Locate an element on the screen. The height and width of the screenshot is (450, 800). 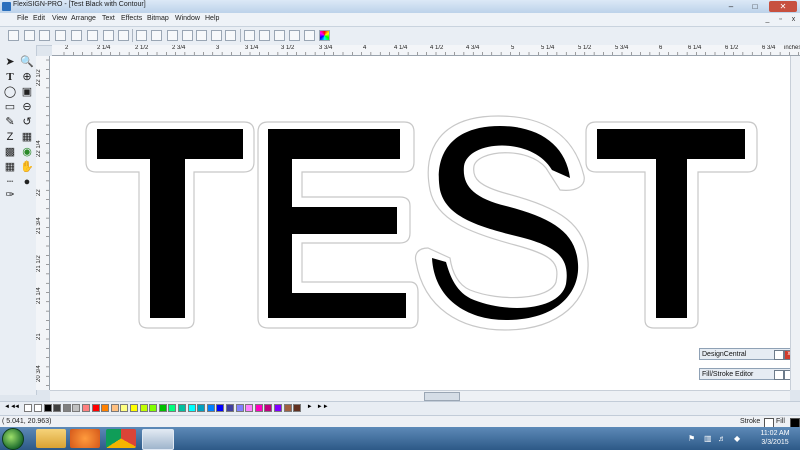
arrange-icon is located at coordinates (279, 35).